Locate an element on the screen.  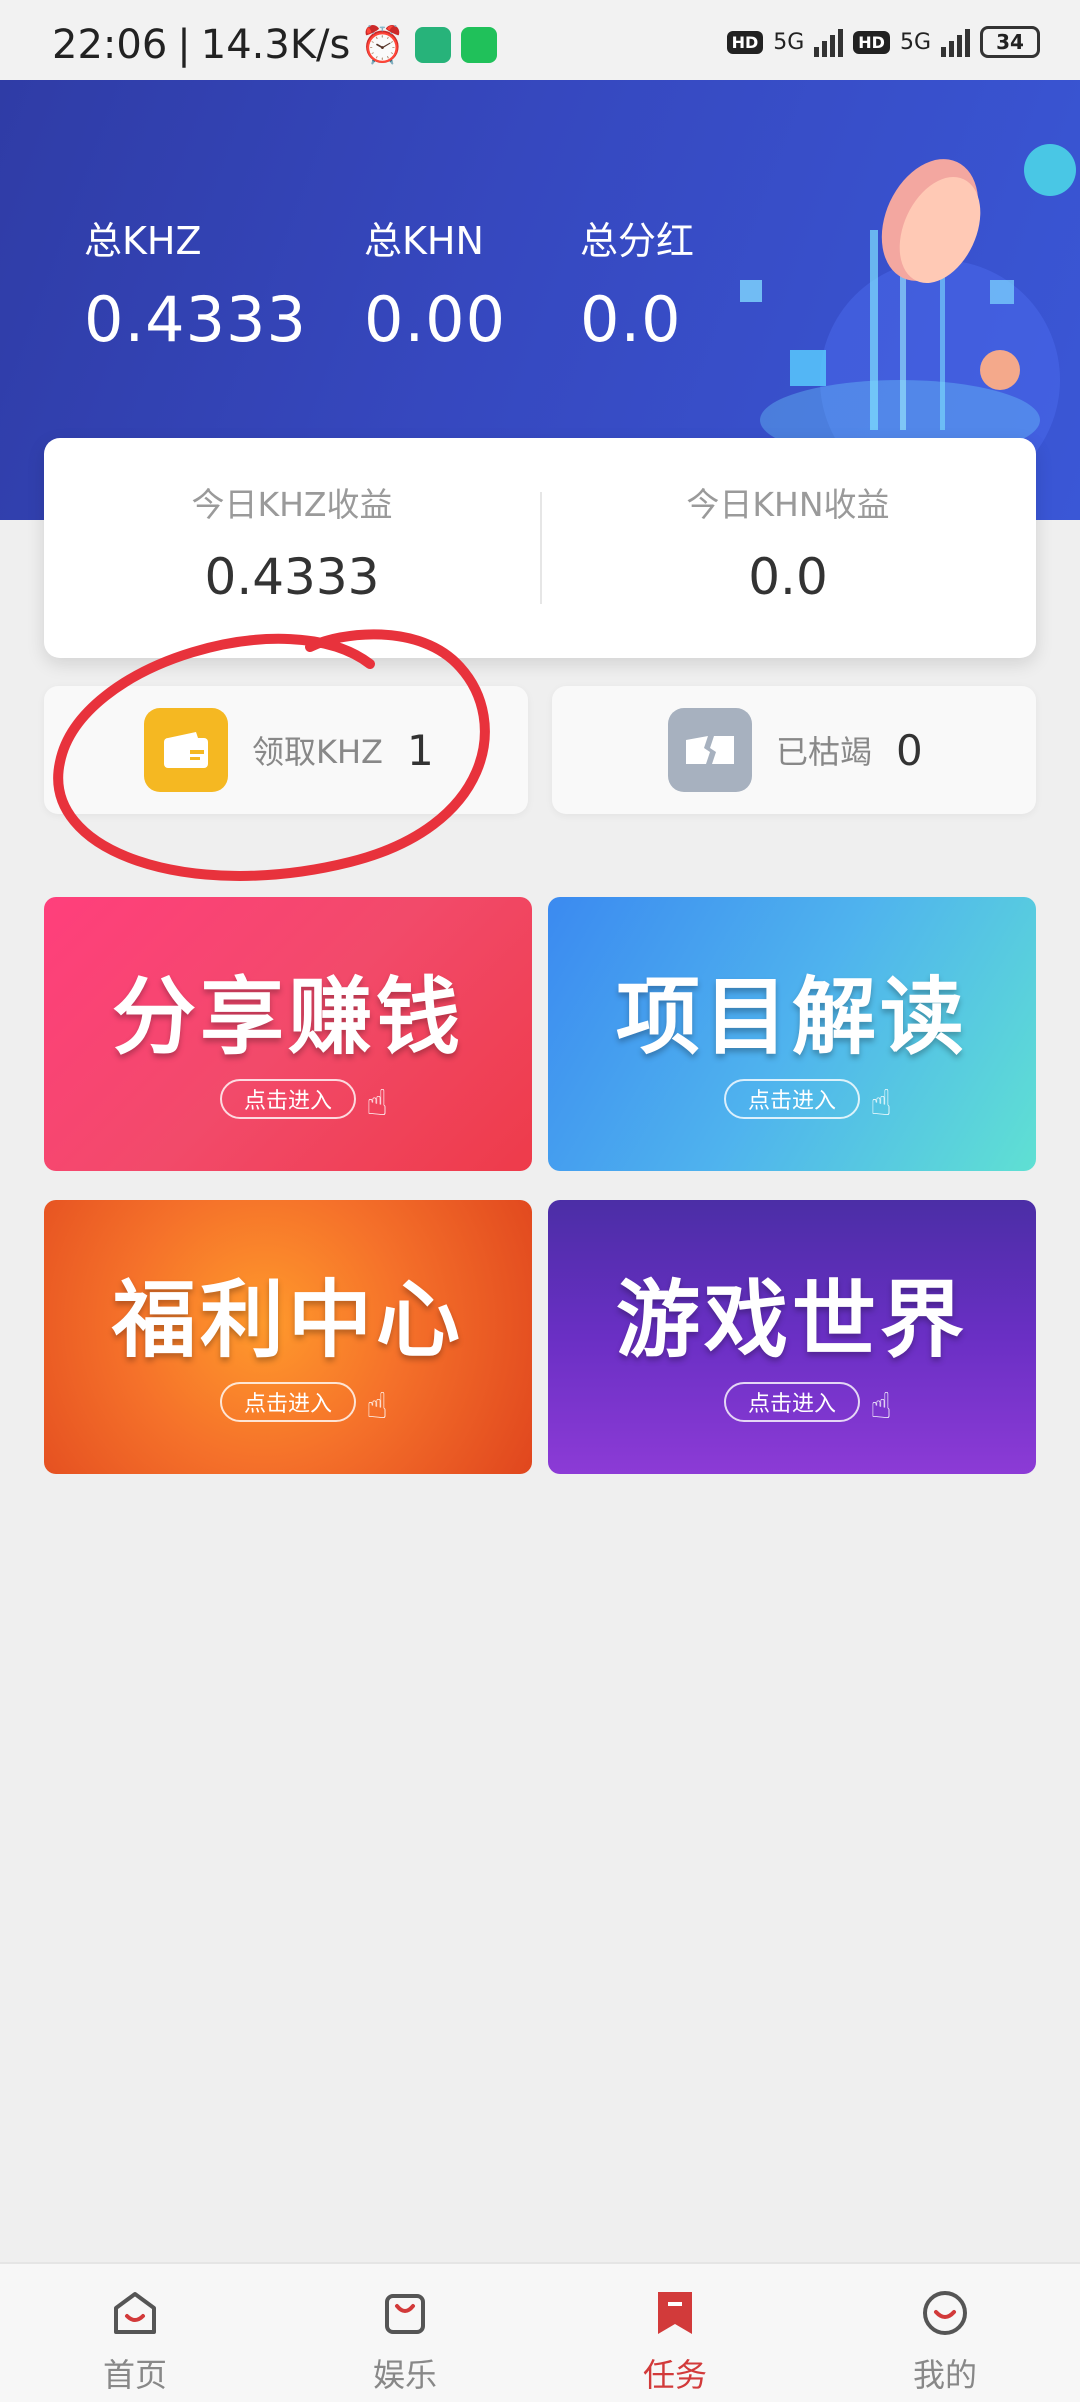
status-bar: 22:06 | 14.3K/s ⏰ HD 5G HD 5G 34 is located at coordinates (540, 40).